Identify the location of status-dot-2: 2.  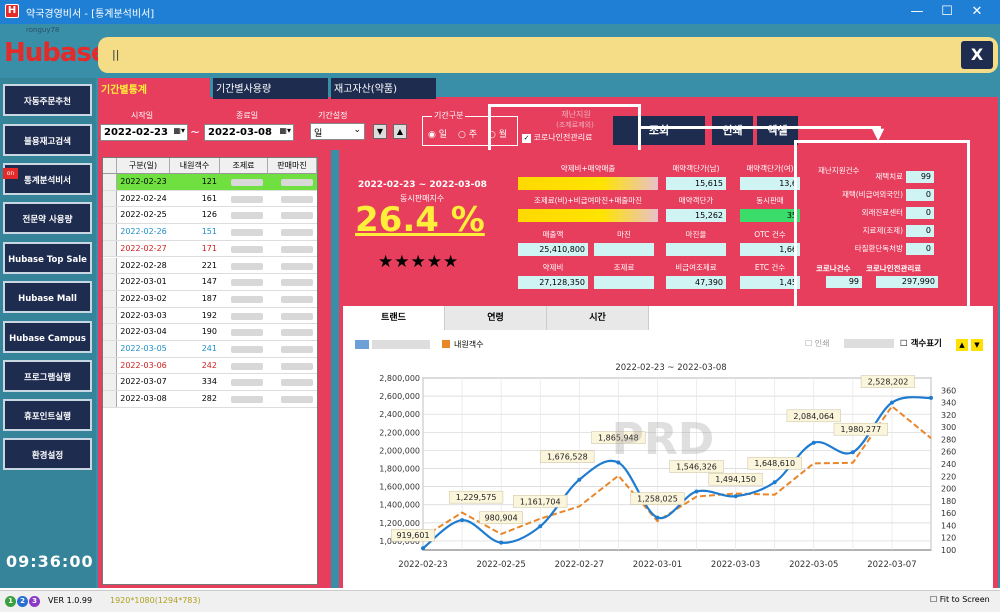
(22, 601).